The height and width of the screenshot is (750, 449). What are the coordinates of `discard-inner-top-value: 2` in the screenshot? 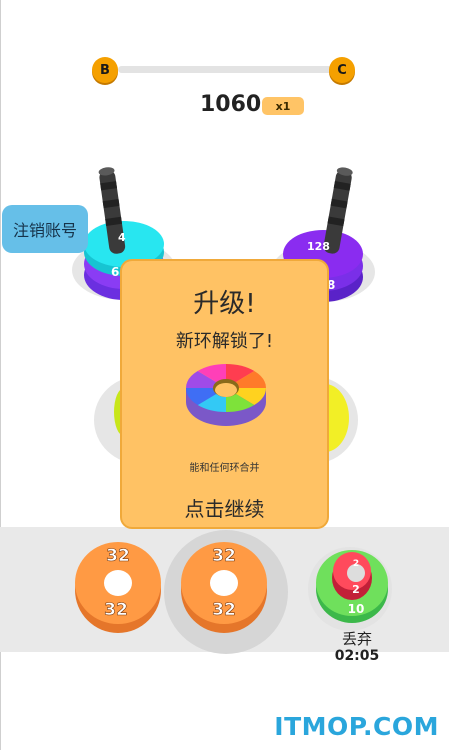 It's located at (356, 564).